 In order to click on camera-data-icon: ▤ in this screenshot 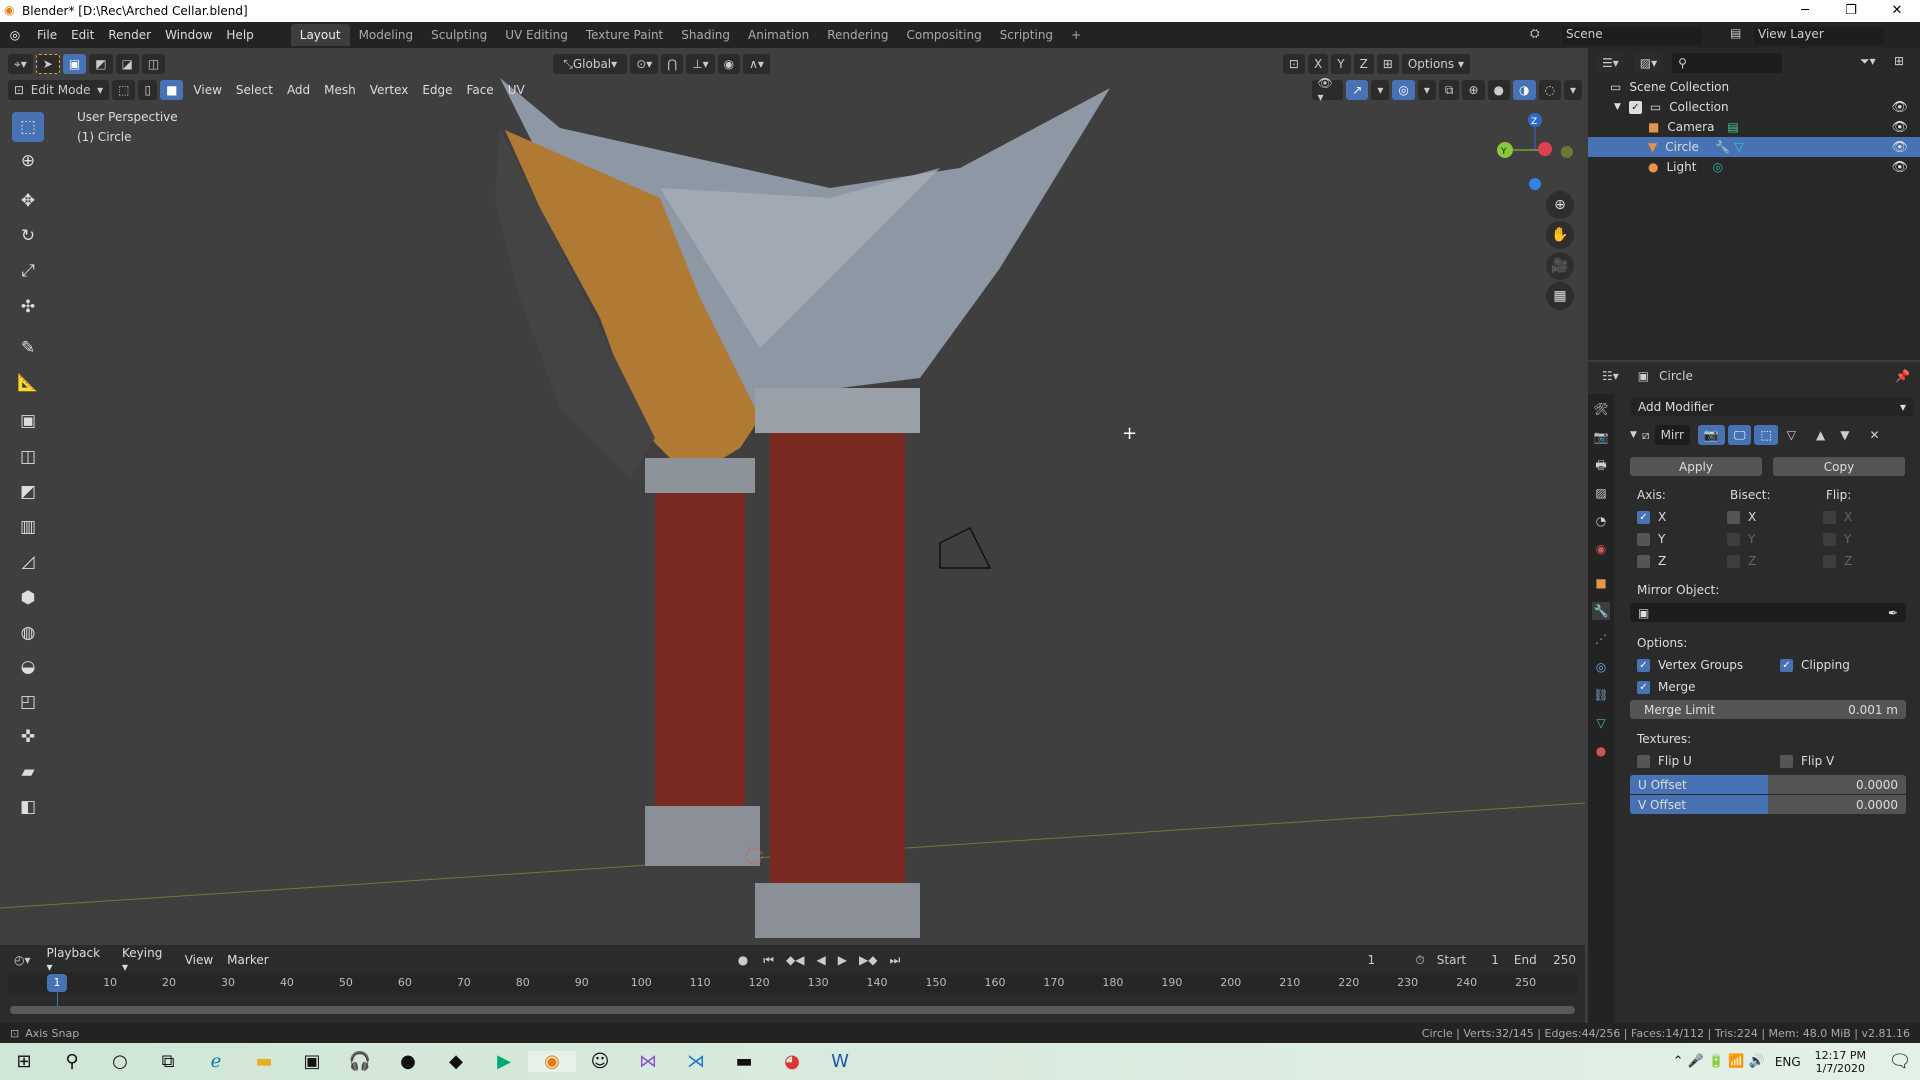, I will do `click(1732, 127)`.